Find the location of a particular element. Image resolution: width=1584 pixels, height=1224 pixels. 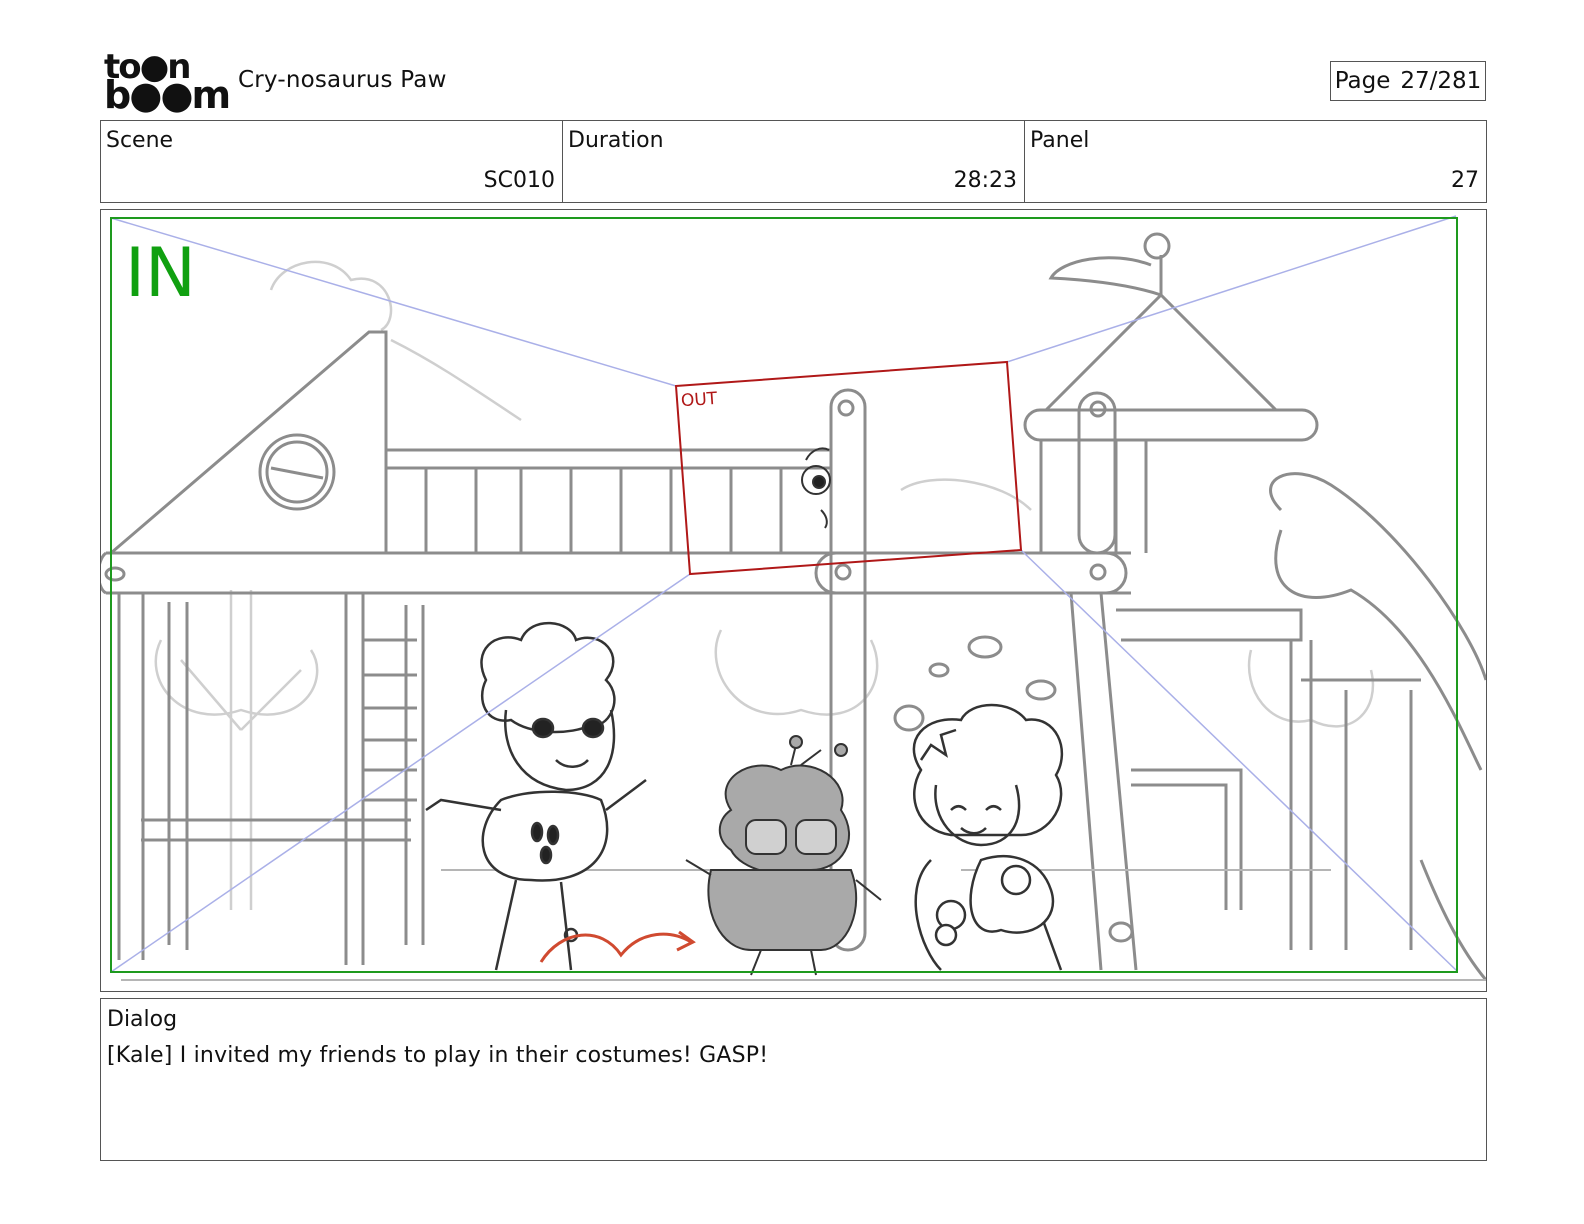

duration-cell: Duration 28:23 is located at coordinates (794, 161).